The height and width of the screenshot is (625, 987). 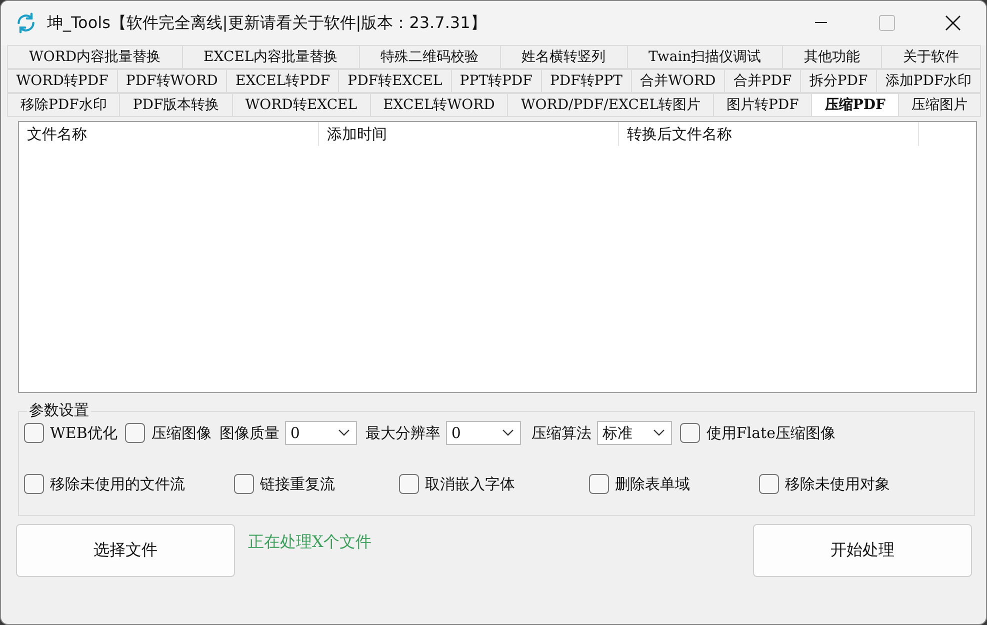 I want to click on checkbox-label: 链接重复流, so click(x=297, y=484).